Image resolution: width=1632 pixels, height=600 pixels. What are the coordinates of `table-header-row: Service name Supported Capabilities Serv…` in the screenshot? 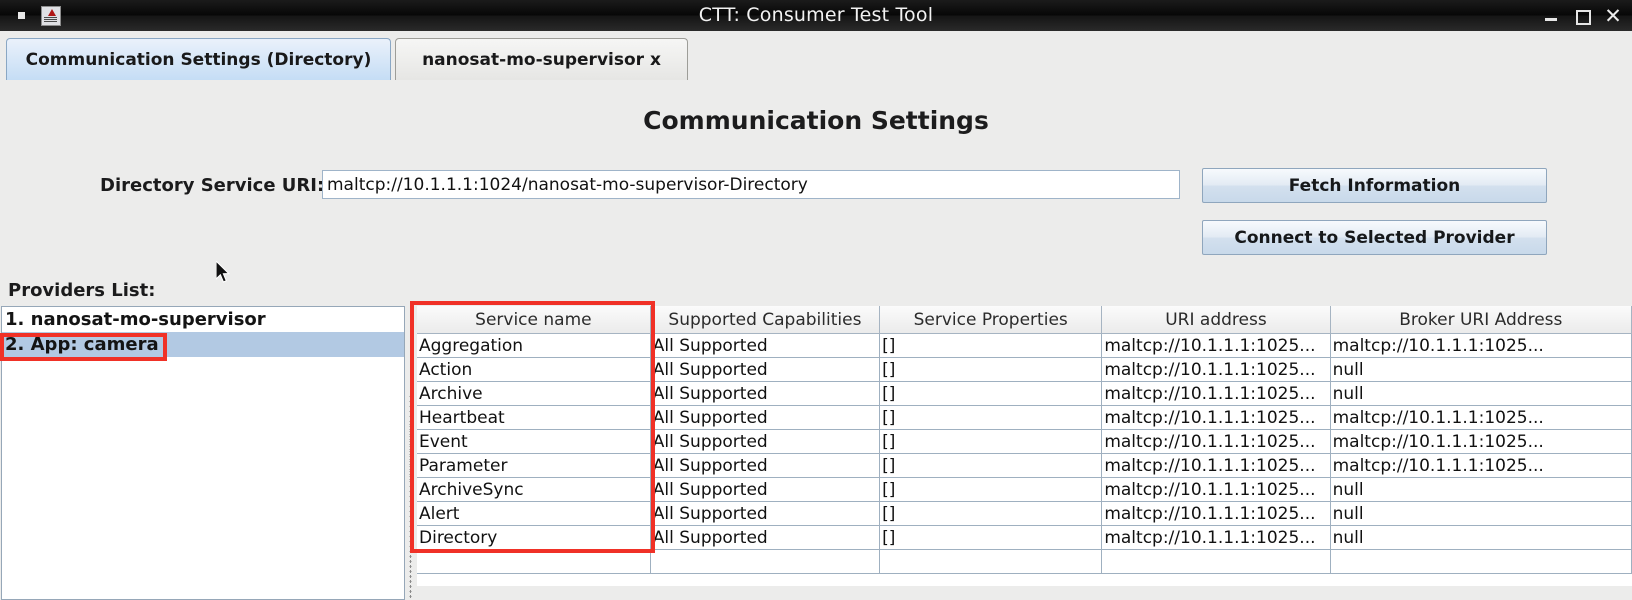 It's located at (1024, 320).